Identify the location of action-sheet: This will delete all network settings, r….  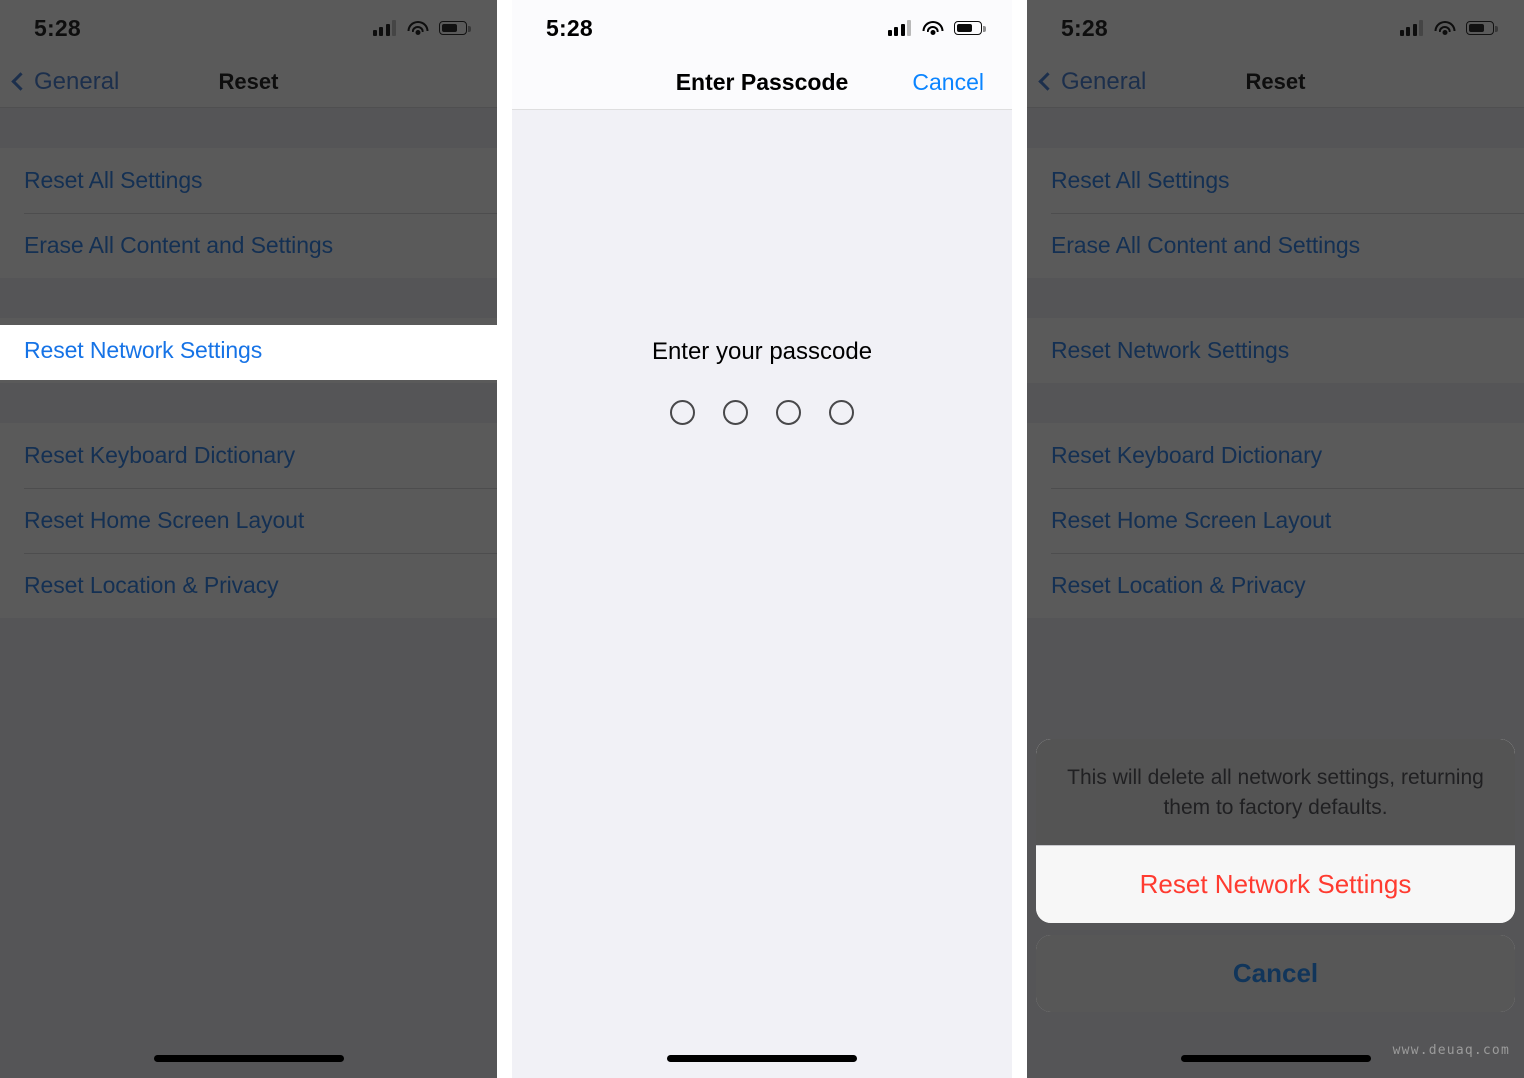
(1275, 875).